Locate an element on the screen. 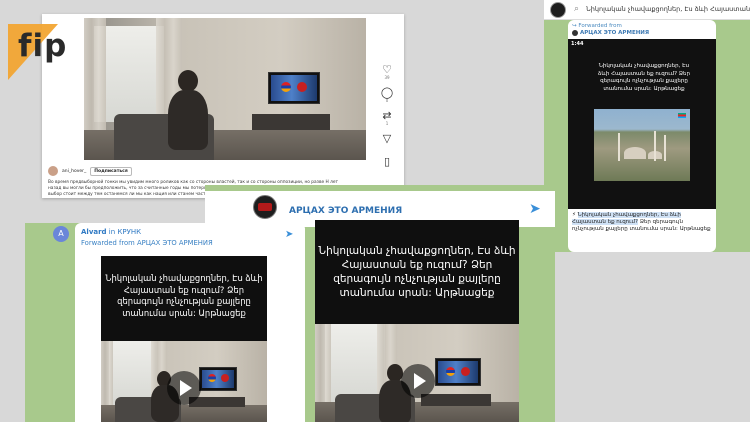 Image resolution: width=750 pixels, height=422 pixels. comment-button: ◯ 0 is located at coordinates (387, 98).